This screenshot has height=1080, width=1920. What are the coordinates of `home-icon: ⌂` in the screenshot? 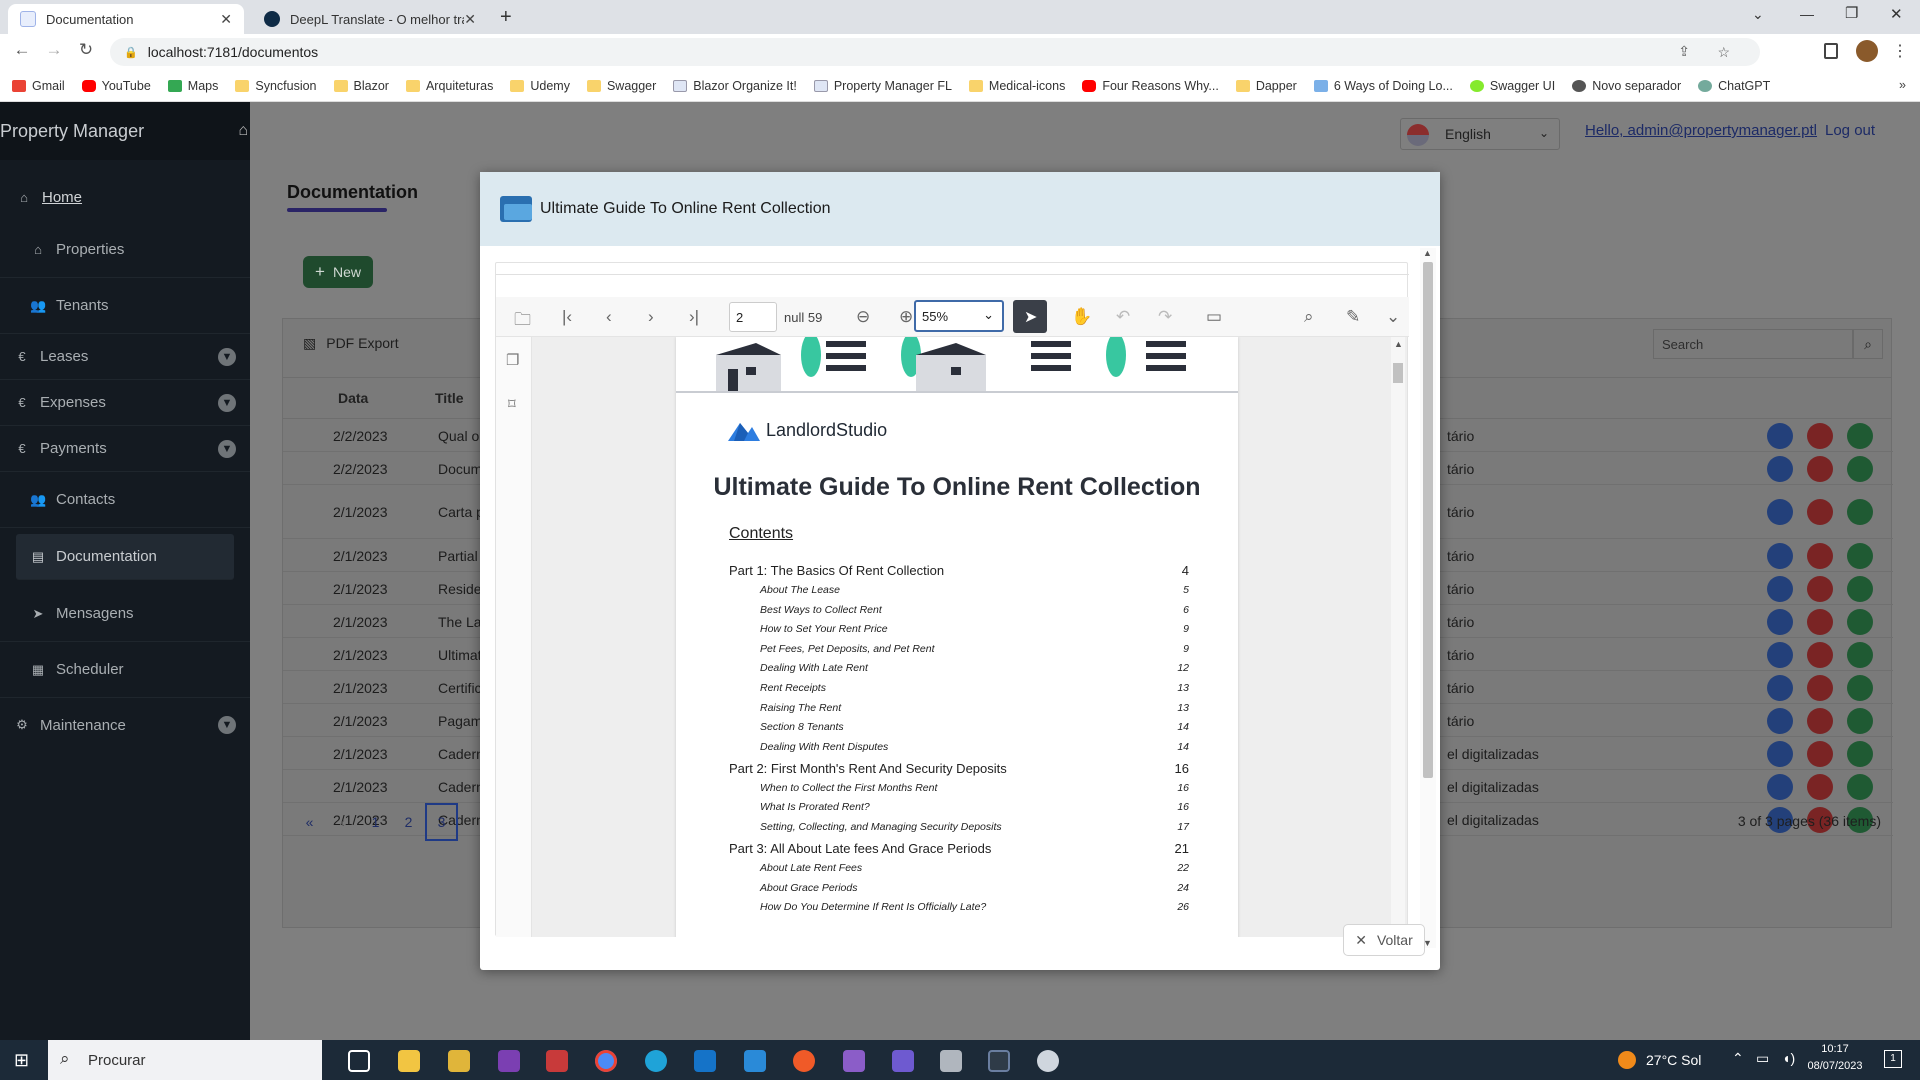 It's located at (243, 131).